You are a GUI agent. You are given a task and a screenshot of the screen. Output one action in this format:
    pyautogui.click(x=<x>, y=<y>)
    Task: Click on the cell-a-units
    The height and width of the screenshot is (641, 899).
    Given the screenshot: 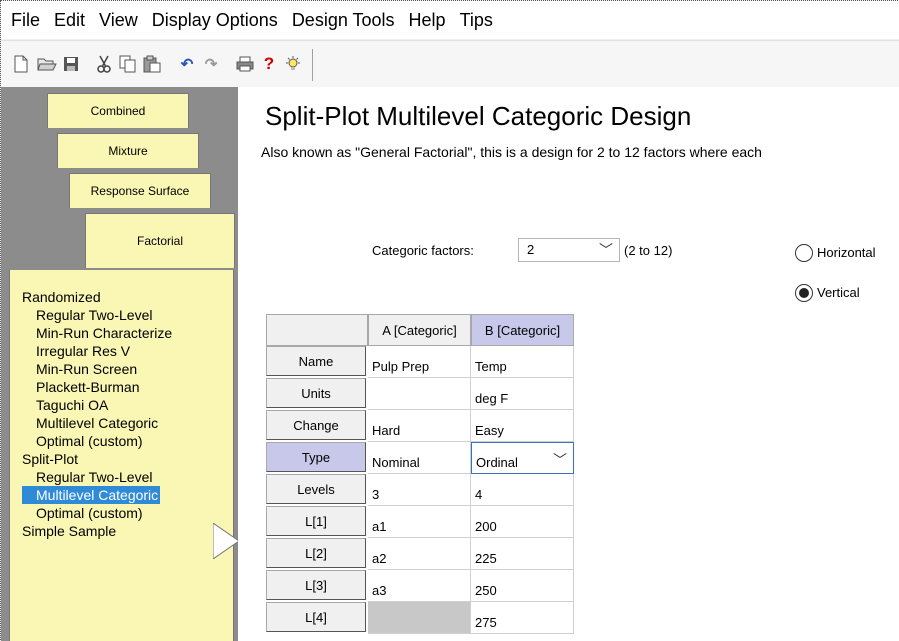 What is the action you would take?
    pyautogui.click(x=419, y=394)
    